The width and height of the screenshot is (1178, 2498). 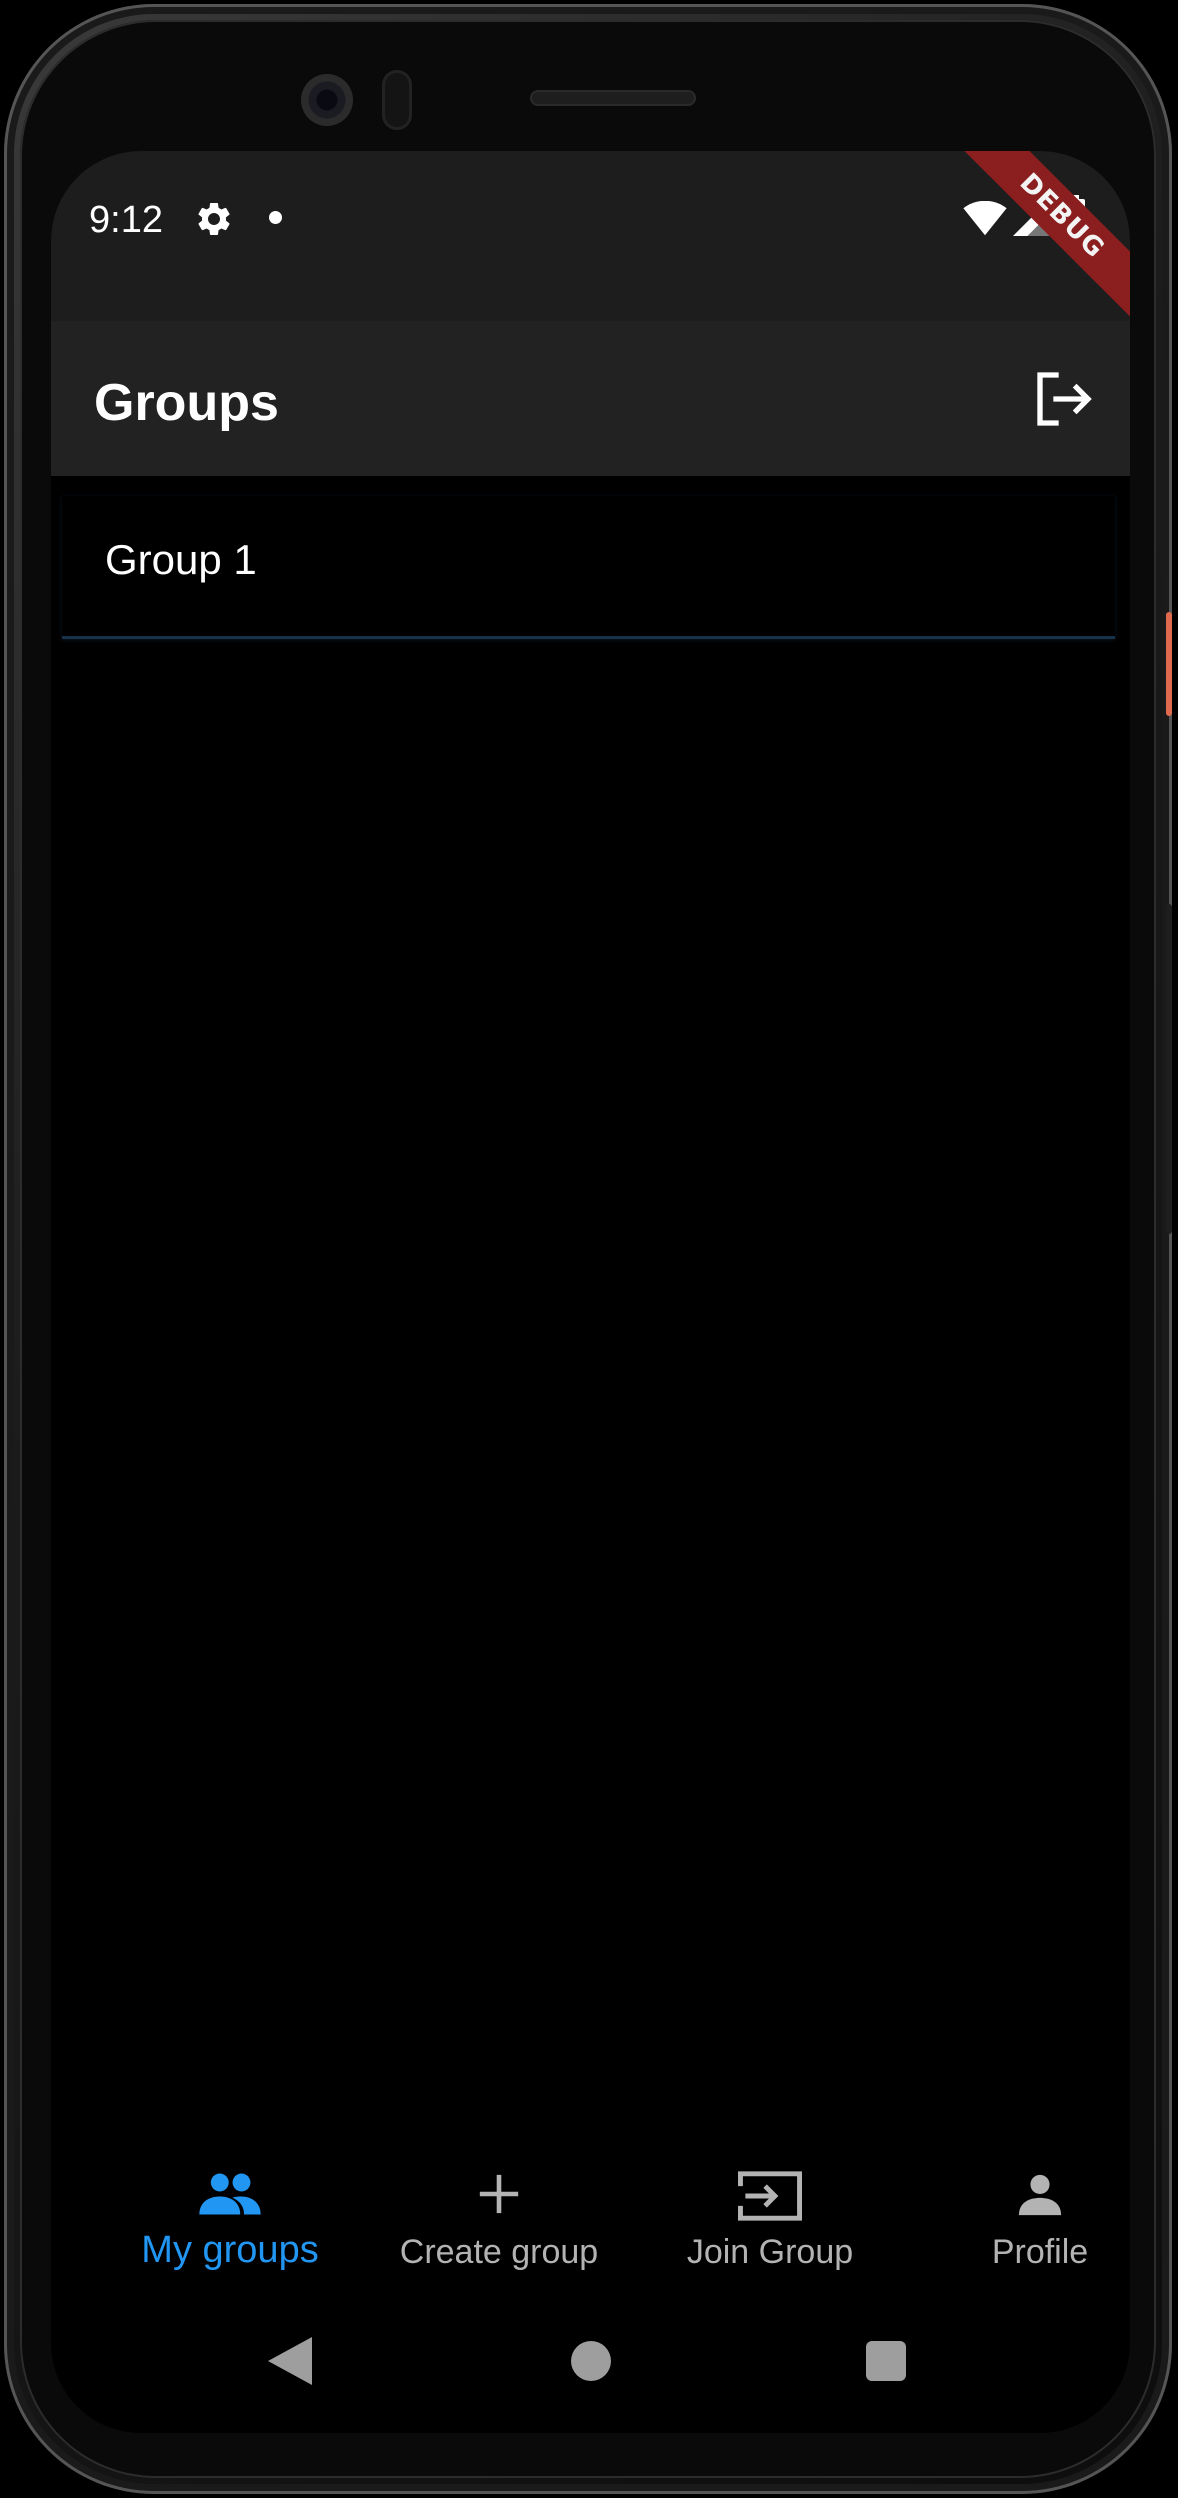 What do you see at coordinates (590, 398) in the screenshot?
I see `app-bar: Groups` at bounding box center [590, 398].